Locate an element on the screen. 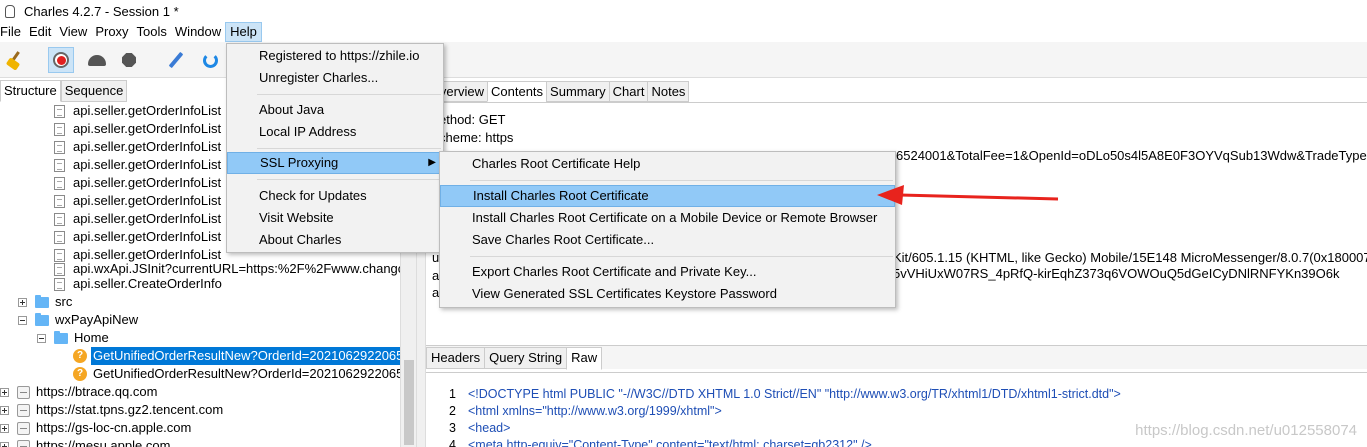  tree-folder-src: src is located at coordinates (45, 302).